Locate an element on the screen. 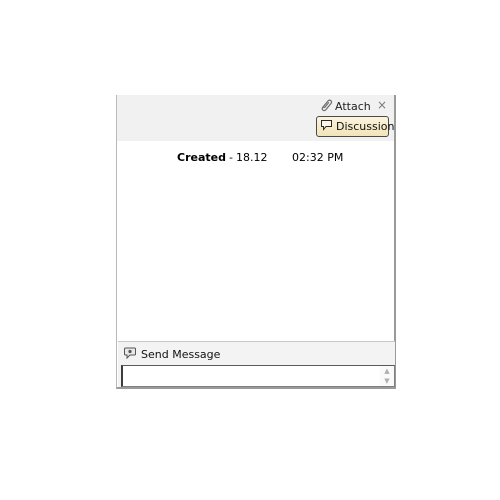 The image size is (500, 500). history-time: 02:32 PM is located at coordinates (318, 157).